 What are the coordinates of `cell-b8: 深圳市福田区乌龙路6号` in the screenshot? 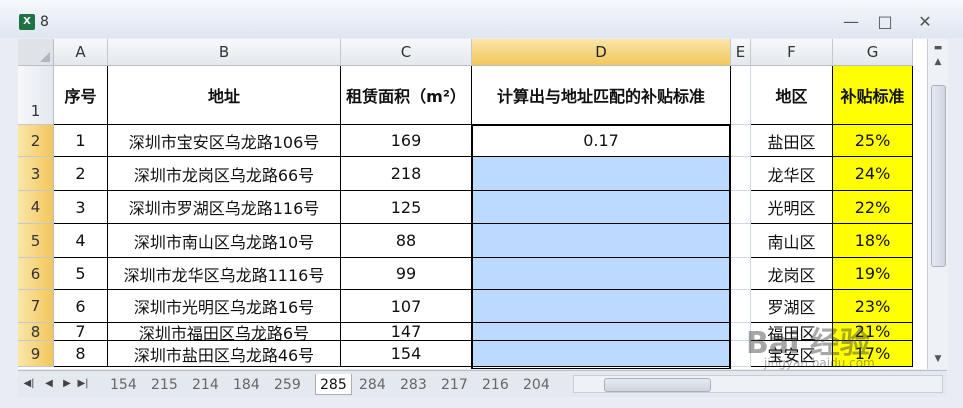 It's located at (224, 332).